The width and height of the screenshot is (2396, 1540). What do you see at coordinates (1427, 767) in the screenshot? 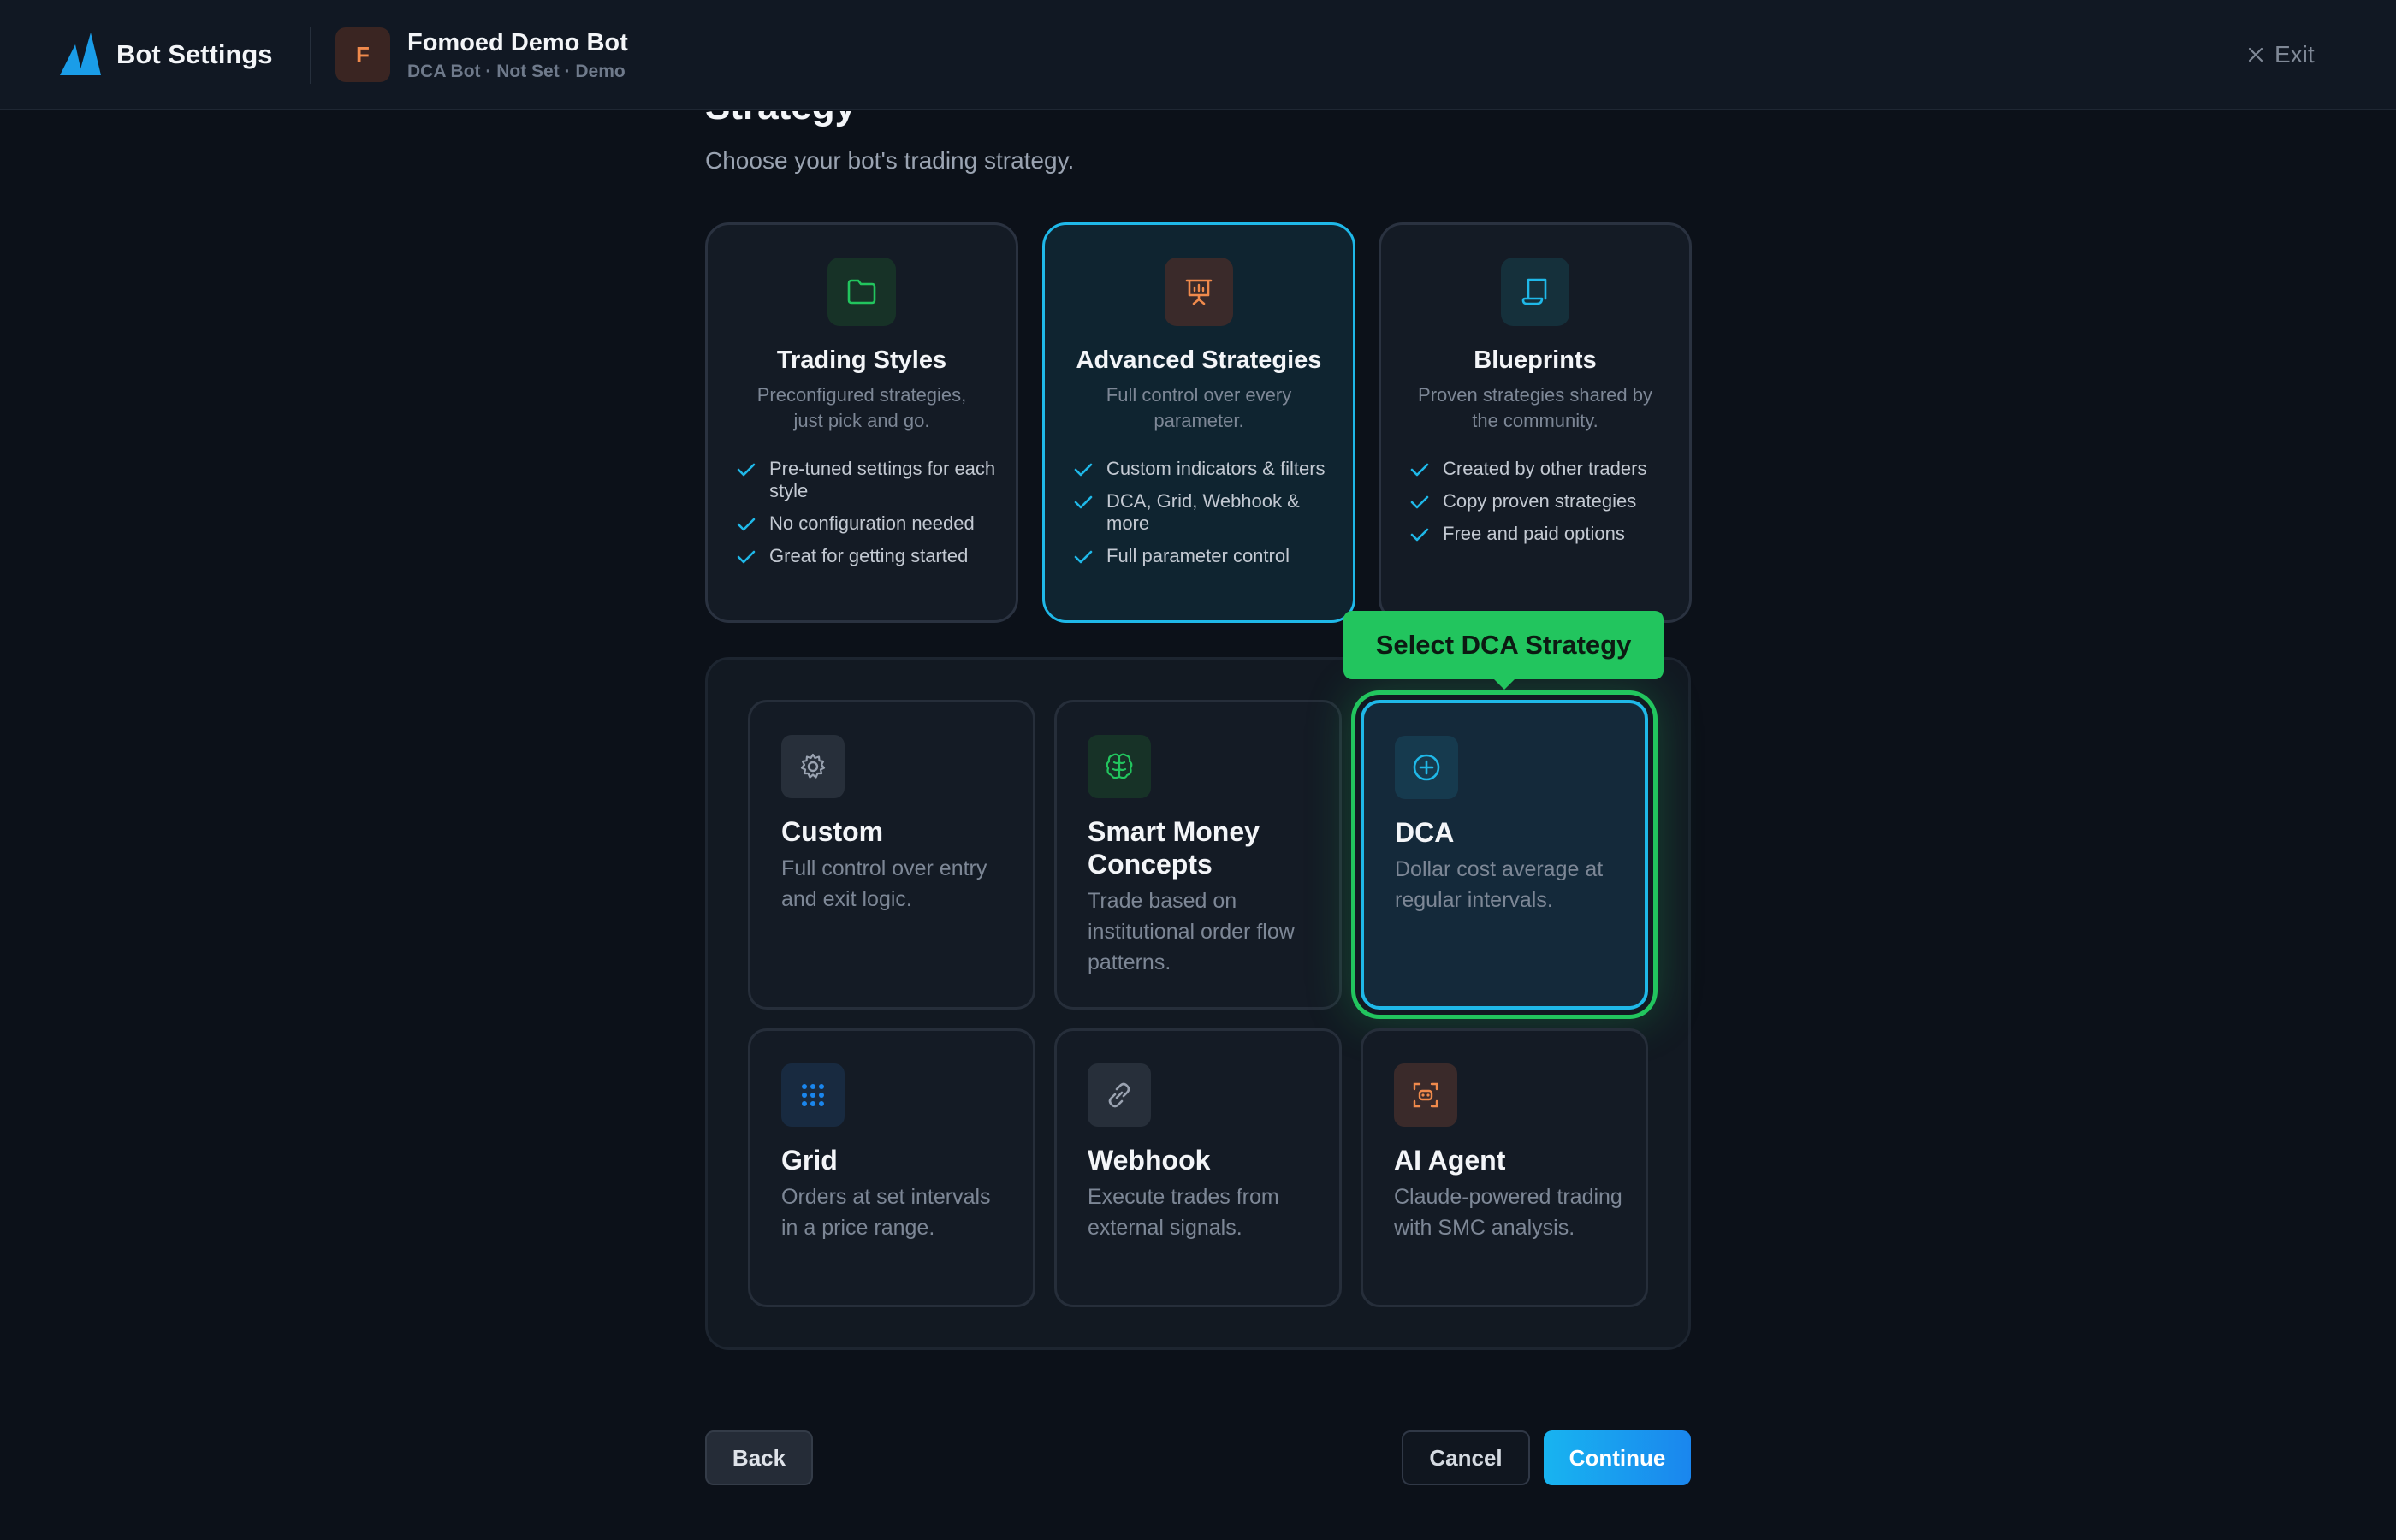
I see `plus-circle-icon` at bounding box center [1427, 767].